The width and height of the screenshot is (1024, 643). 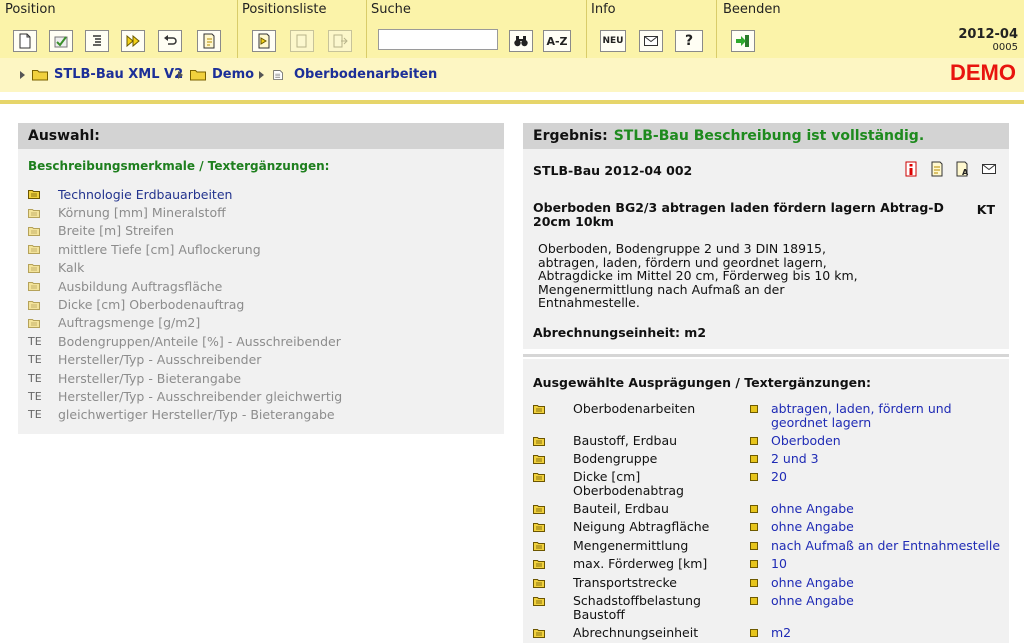 What do you see at coordinates (438, 39) in the screenshot?
I see `search-input` at bounding box center [438, 39].